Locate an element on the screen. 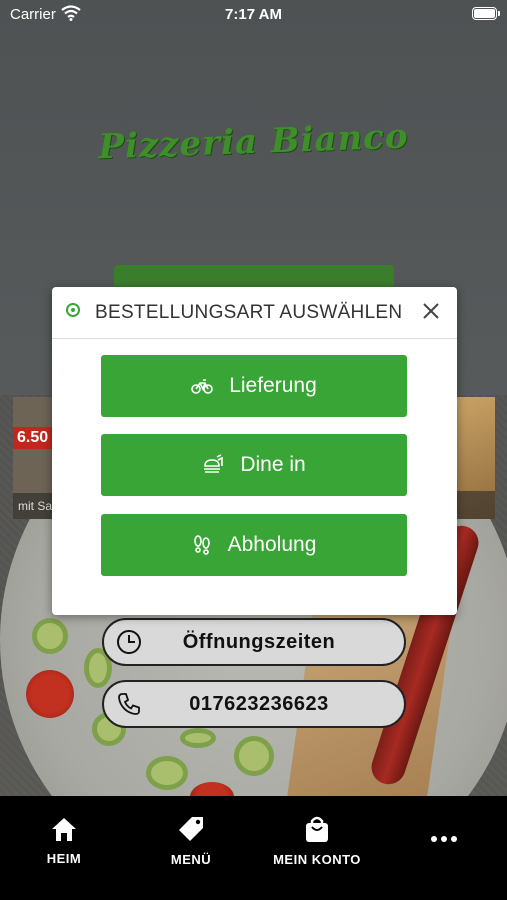 The height and width of the screenshot is (900, 507). tab-more is located at coordinates (444, 841).